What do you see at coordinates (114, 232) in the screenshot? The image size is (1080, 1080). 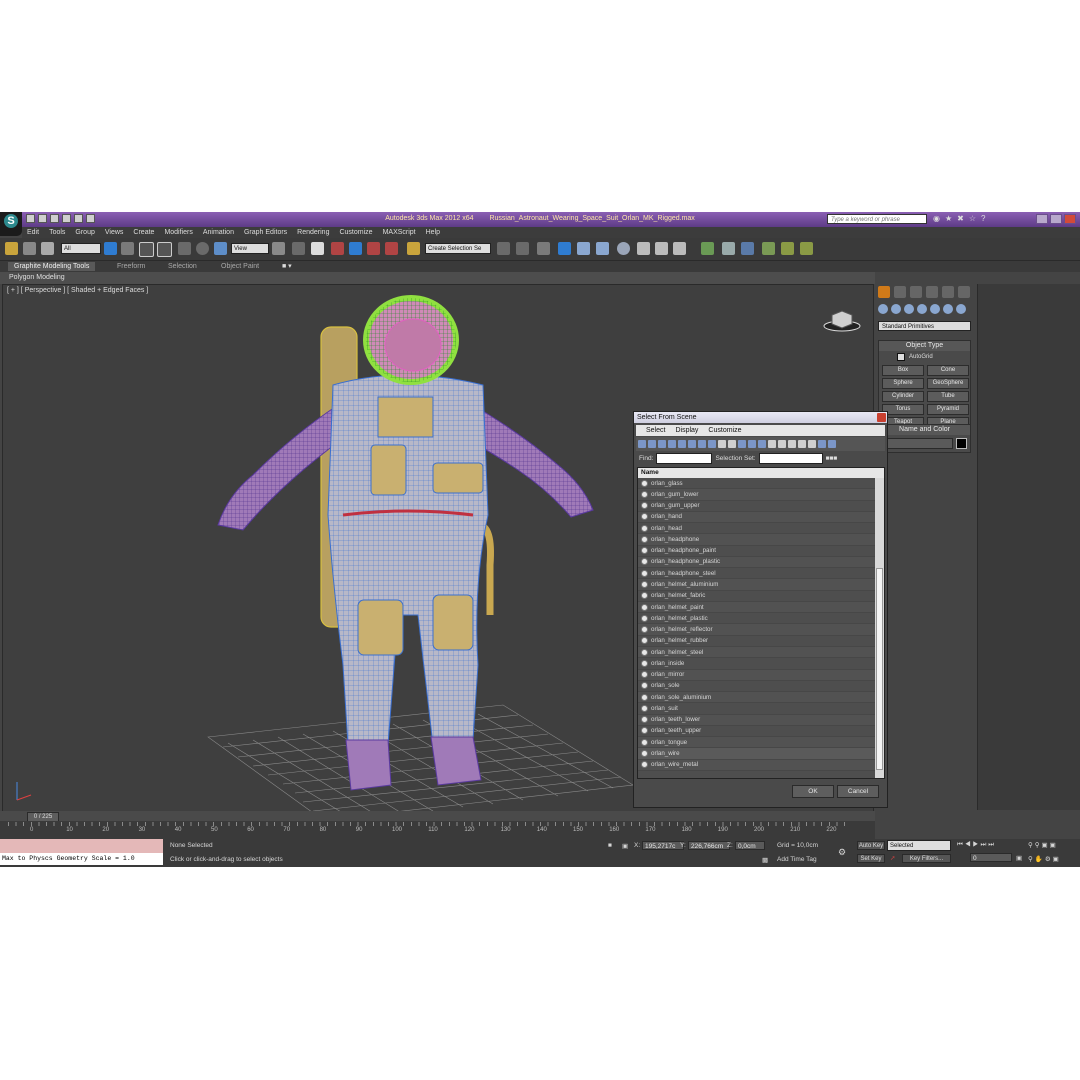 I see `menu-views: Views` at bounding box center [114, 232].